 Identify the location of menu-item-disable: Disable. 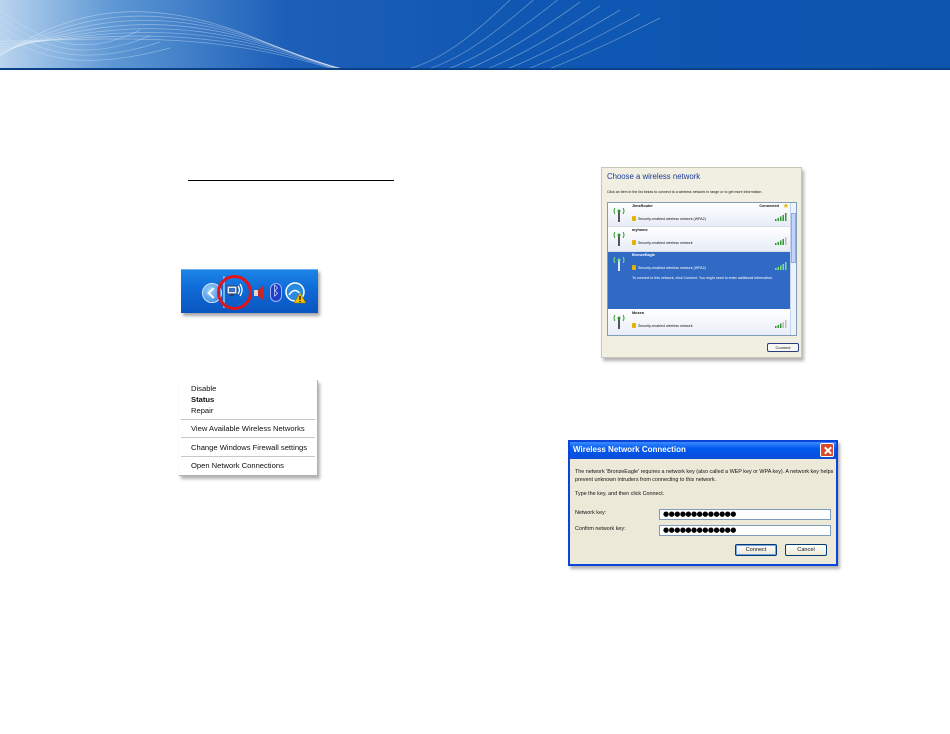
(203, 389).